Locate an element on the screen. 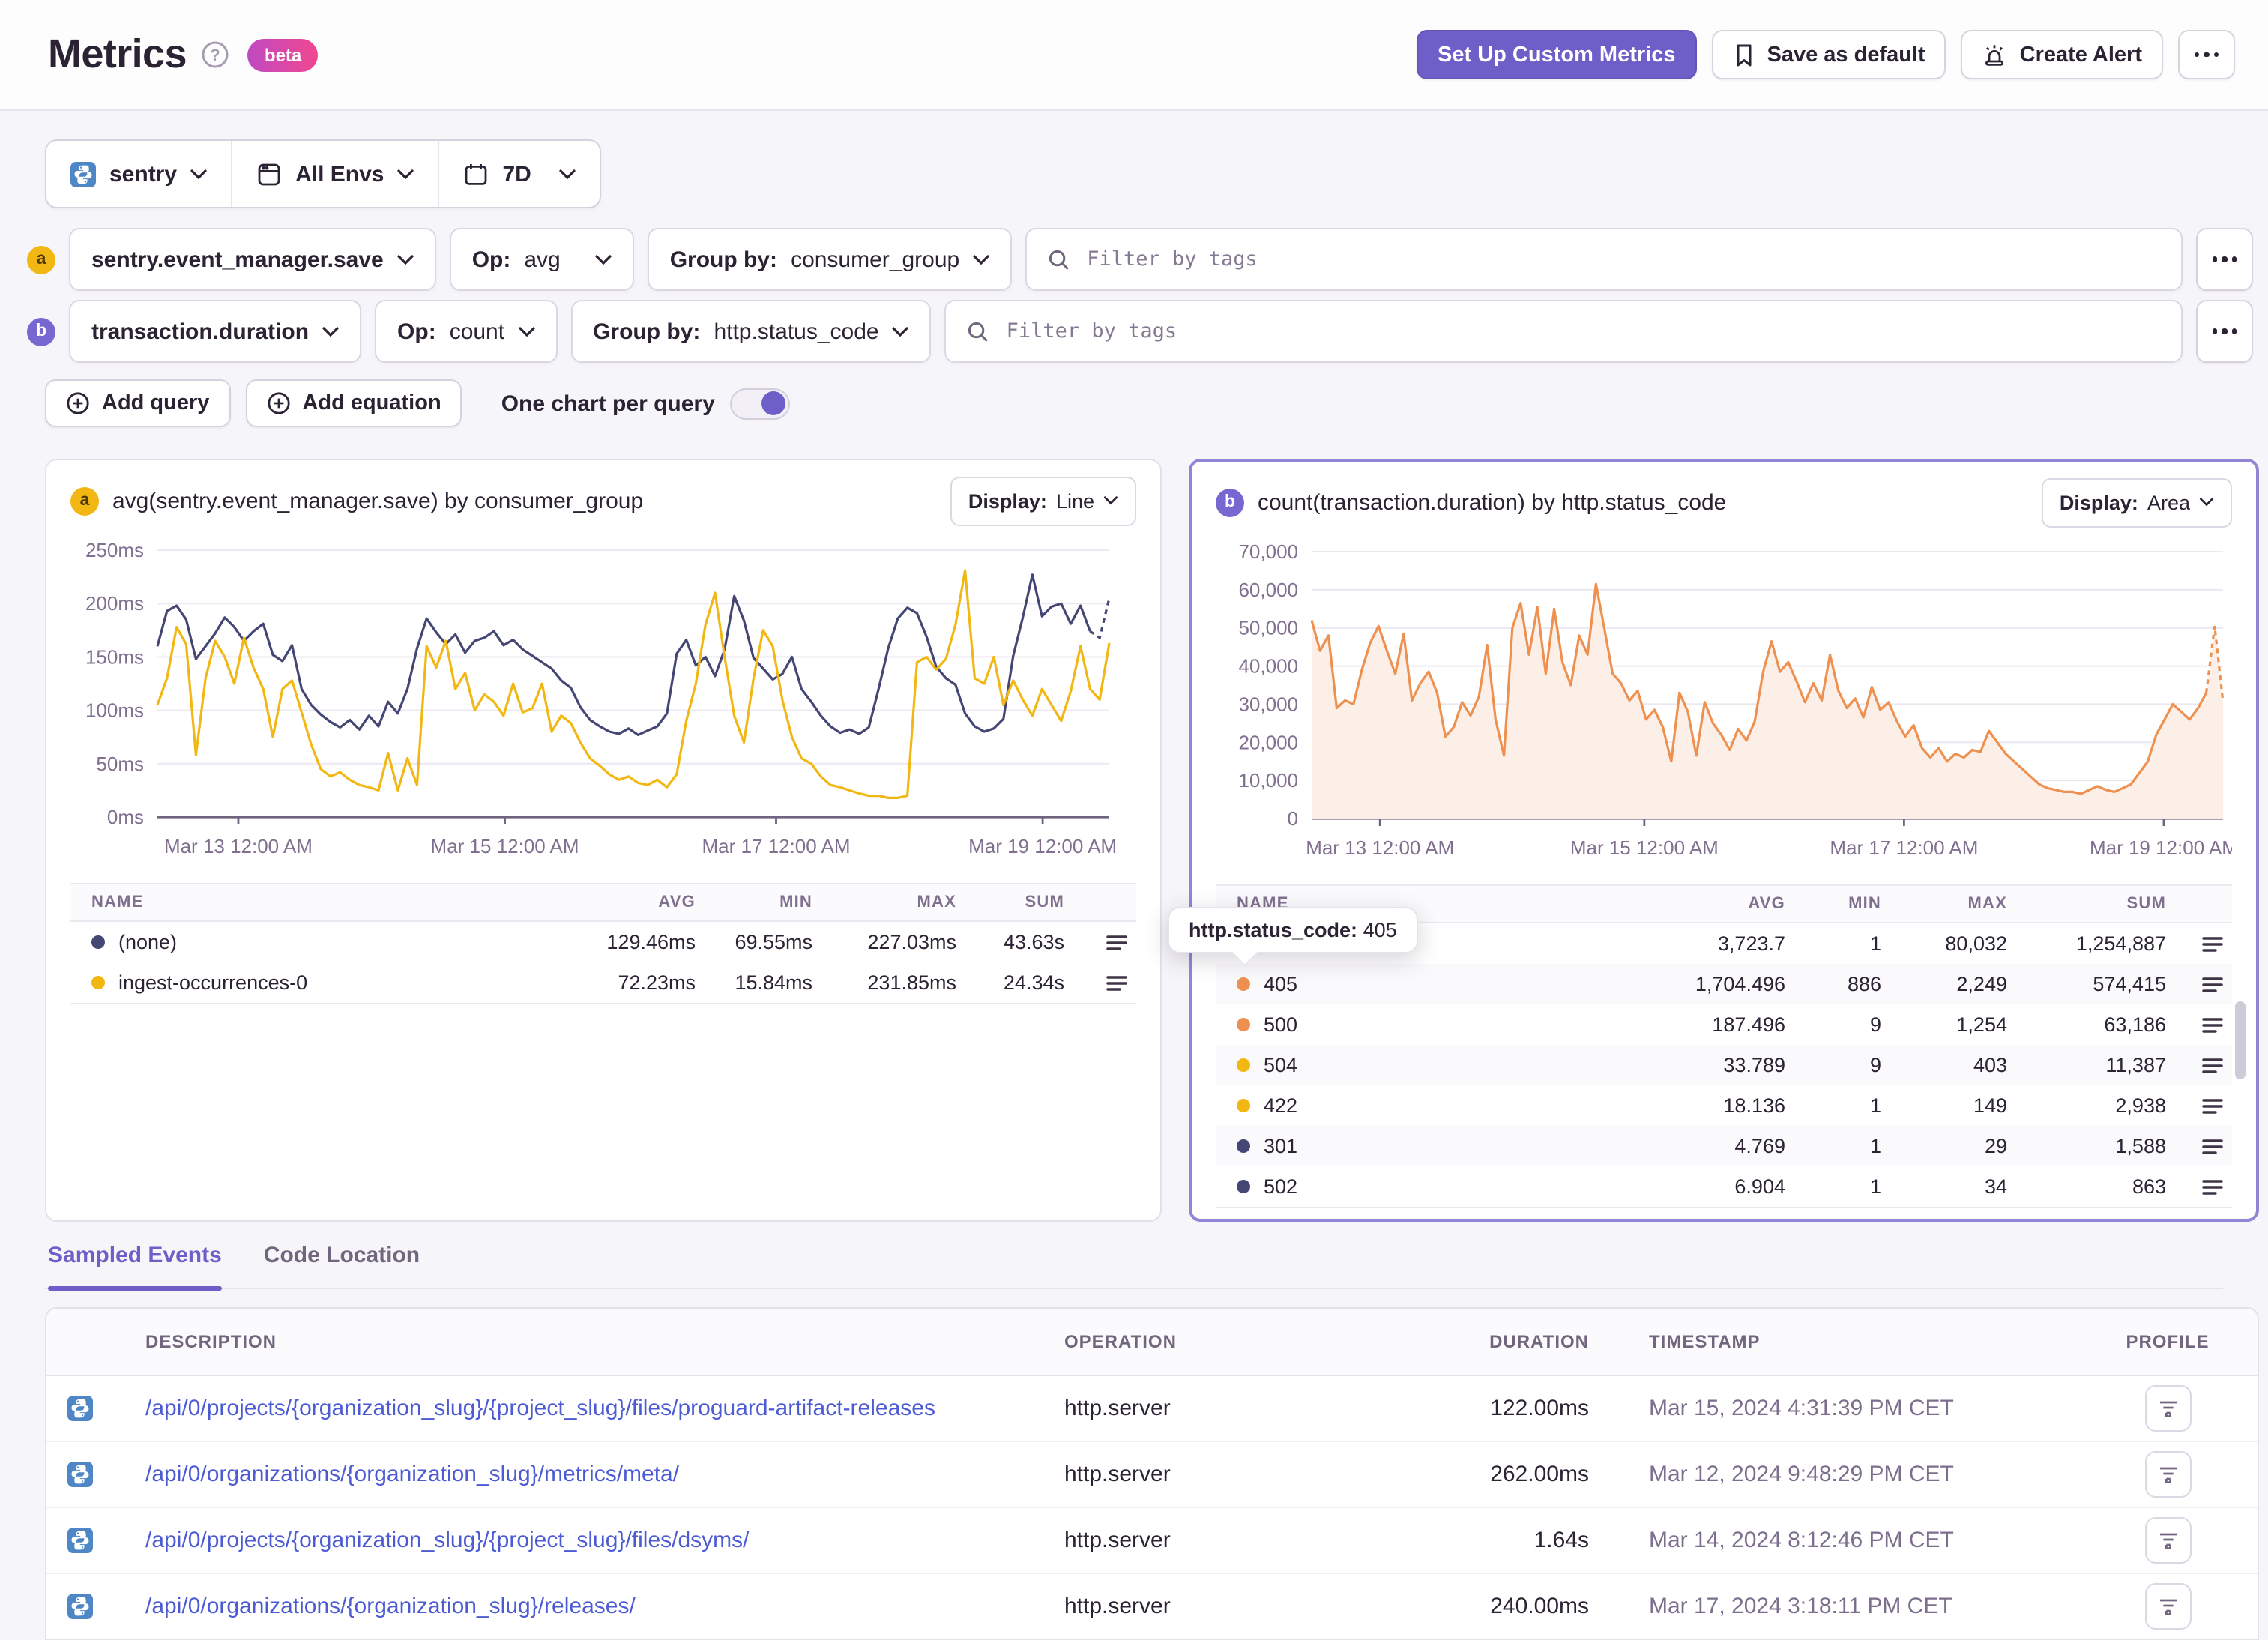 This screenshot has width=2268, height=1640. tag-filter-input-b is located at coordinates (1581, 331).